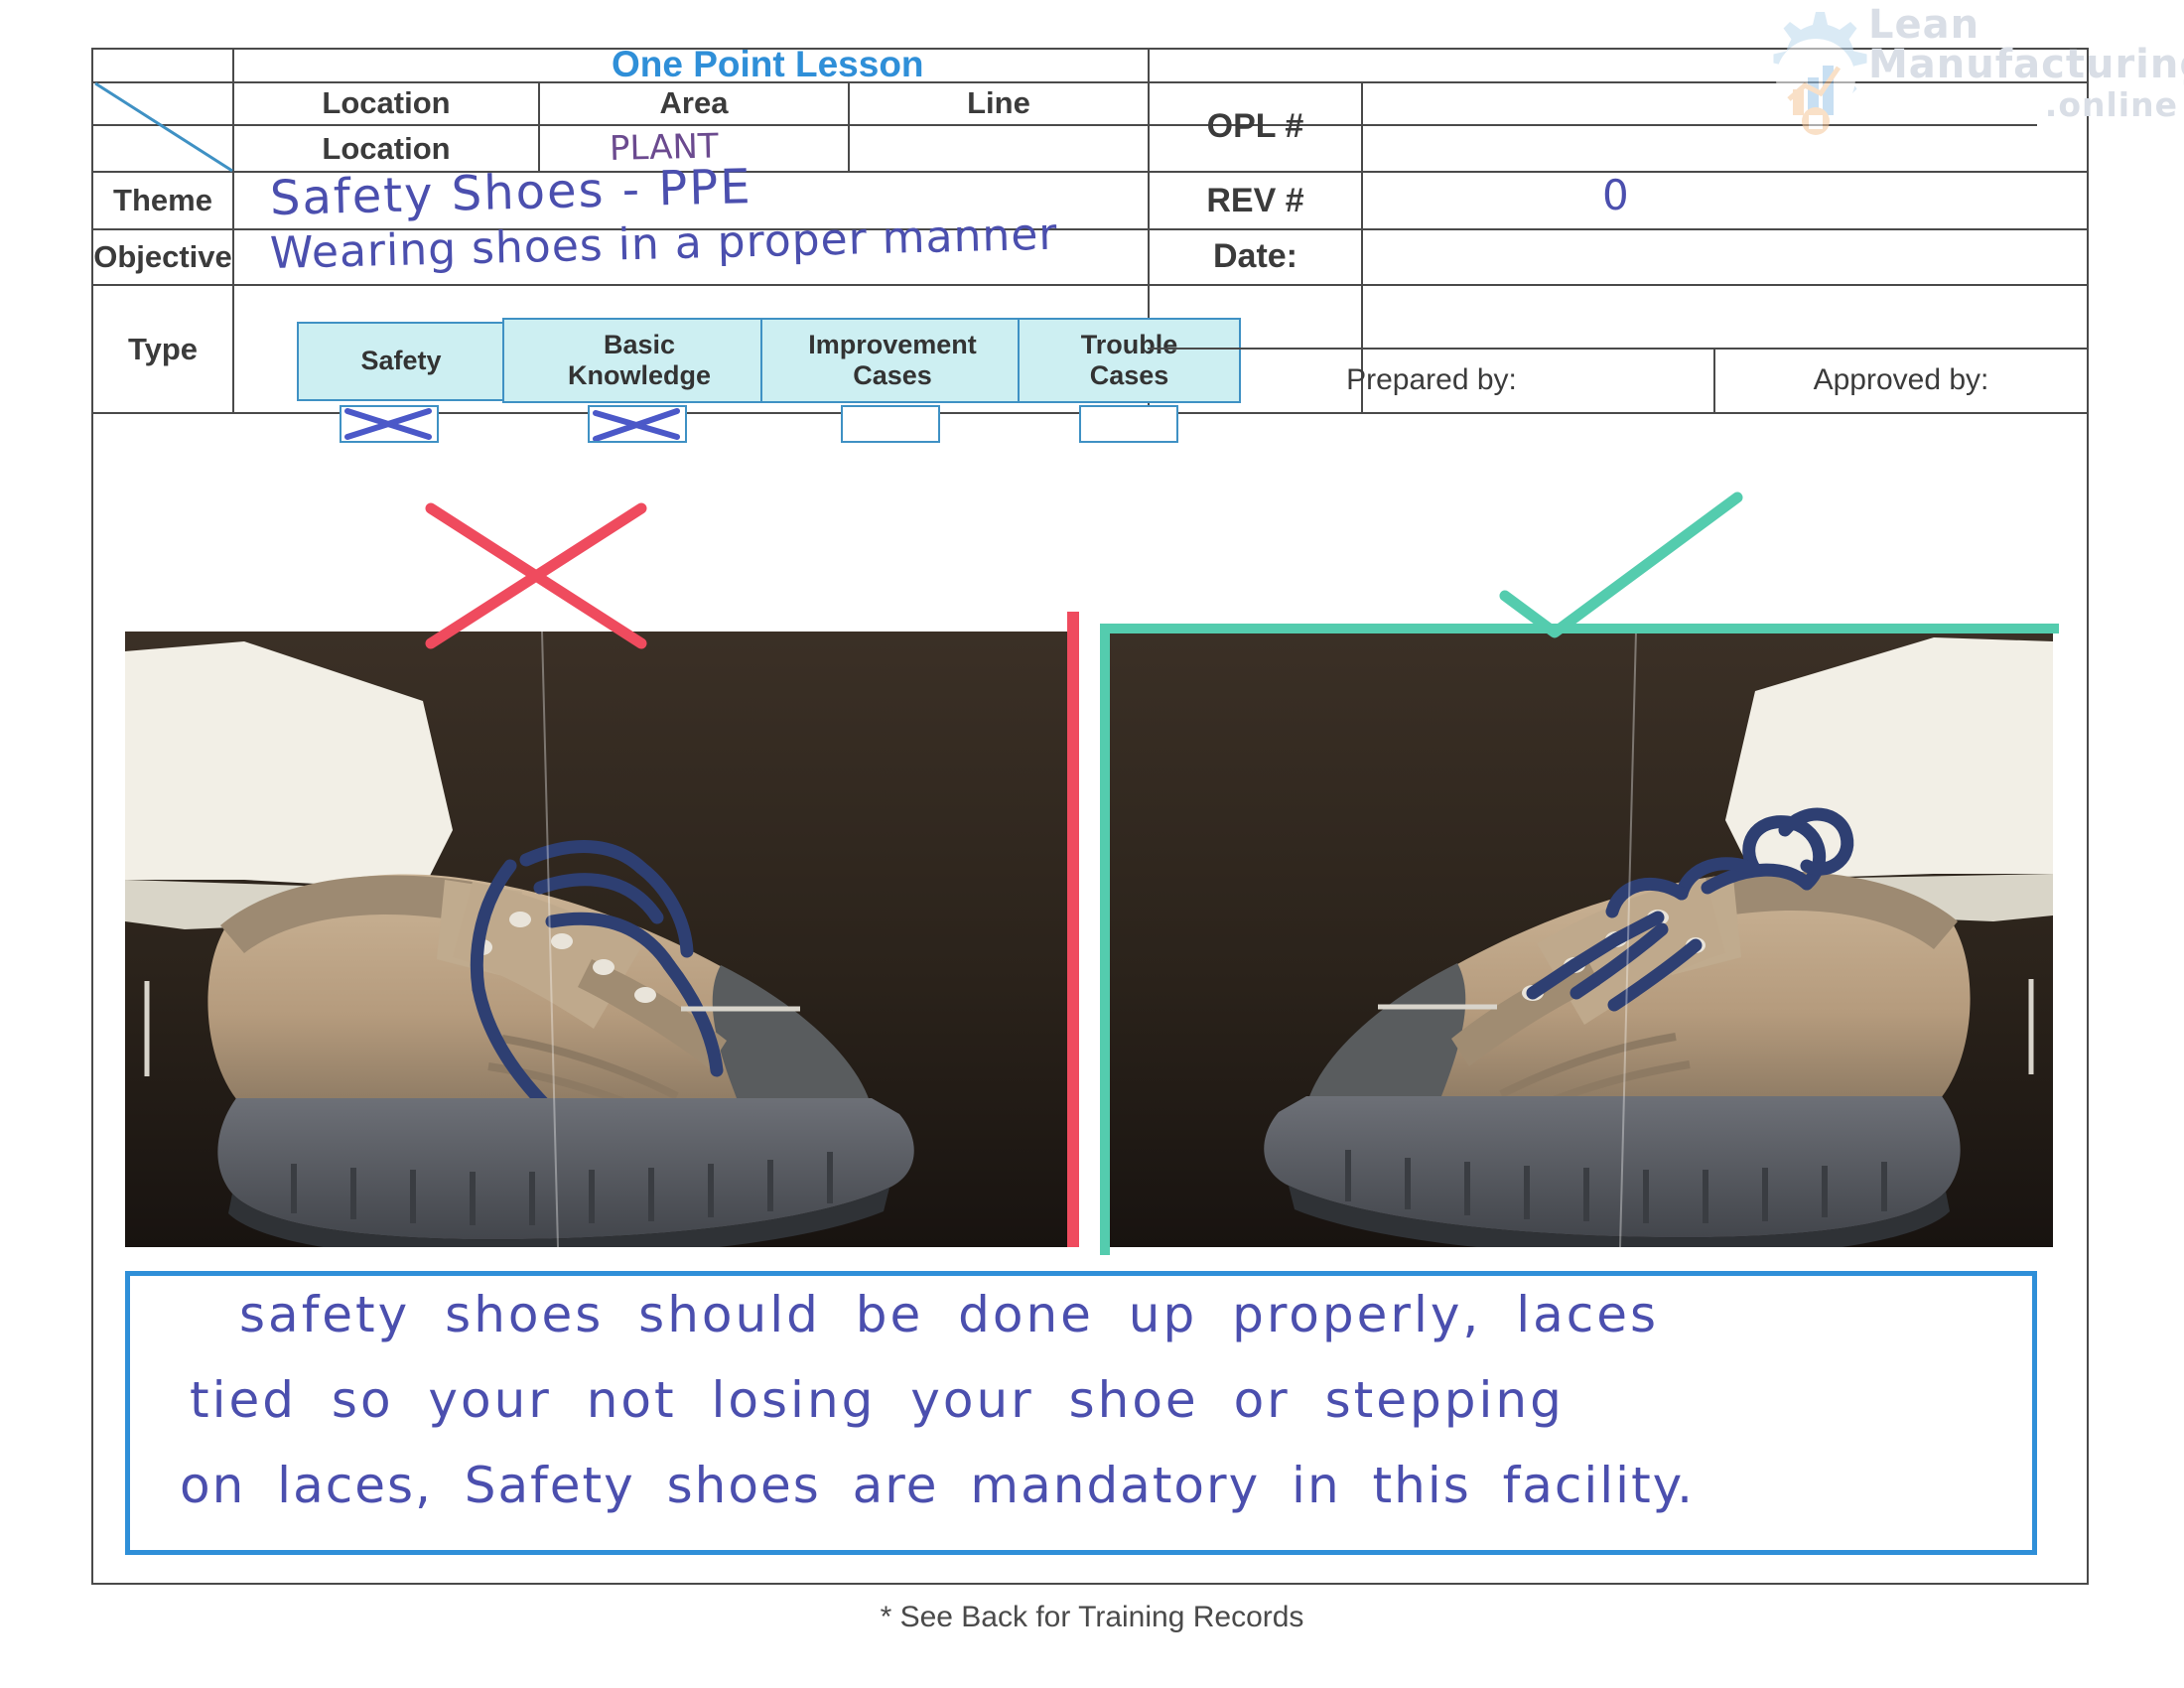 The width and height of the screenshot is (2184, 1688). Describe the element at coordinates (1073, 929) in the screenshot. I see `bad-example-border-right` at that location.